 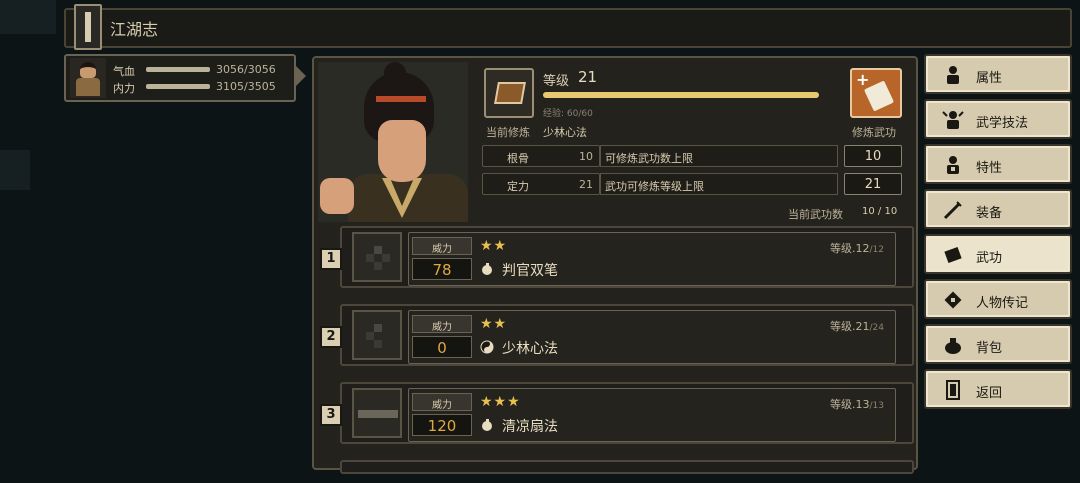 What do you see at coordinates (246, 86) in the screenshot?
I see `mp-value: 3105/3505` at bounding box center [246, 86].